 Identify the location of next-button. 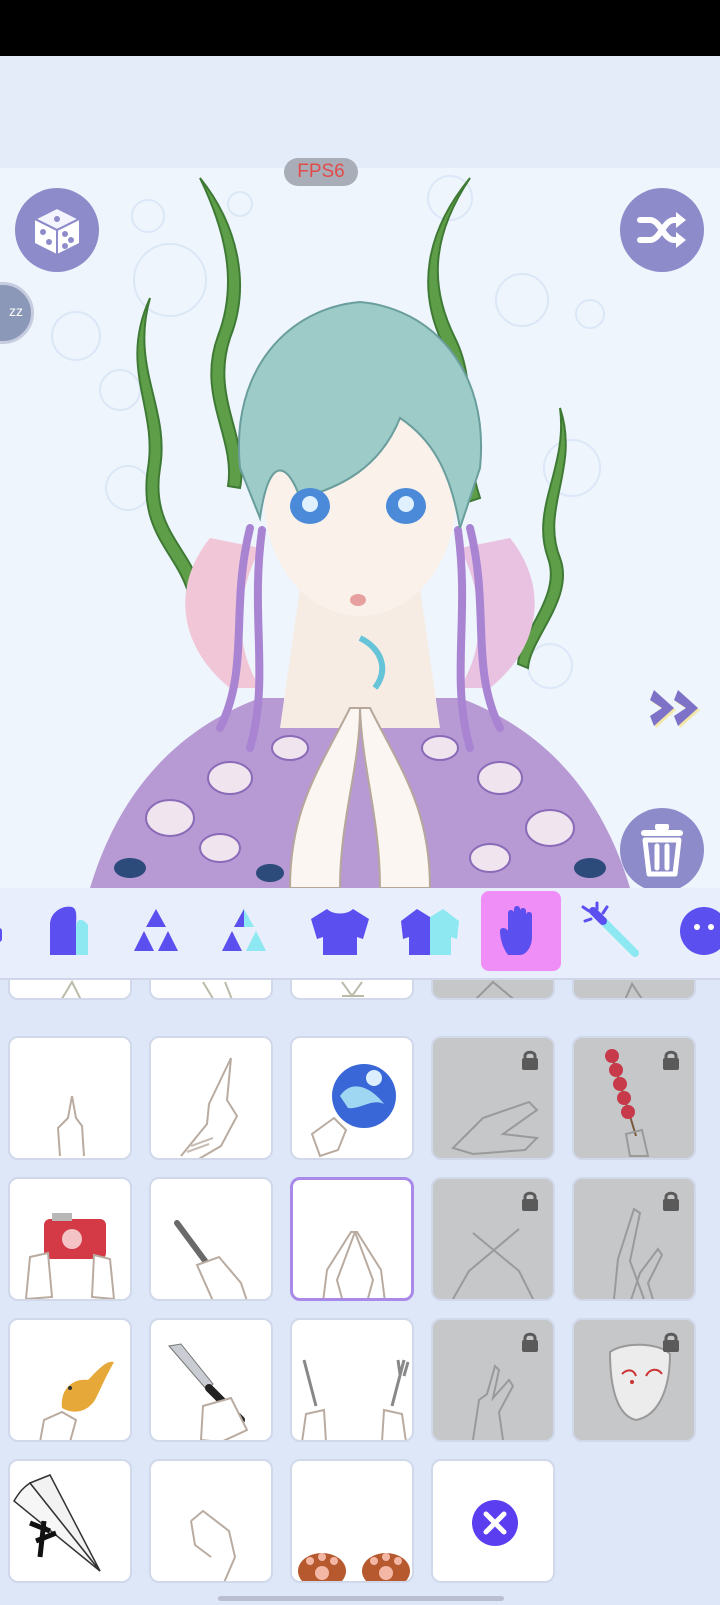
(680, 712).